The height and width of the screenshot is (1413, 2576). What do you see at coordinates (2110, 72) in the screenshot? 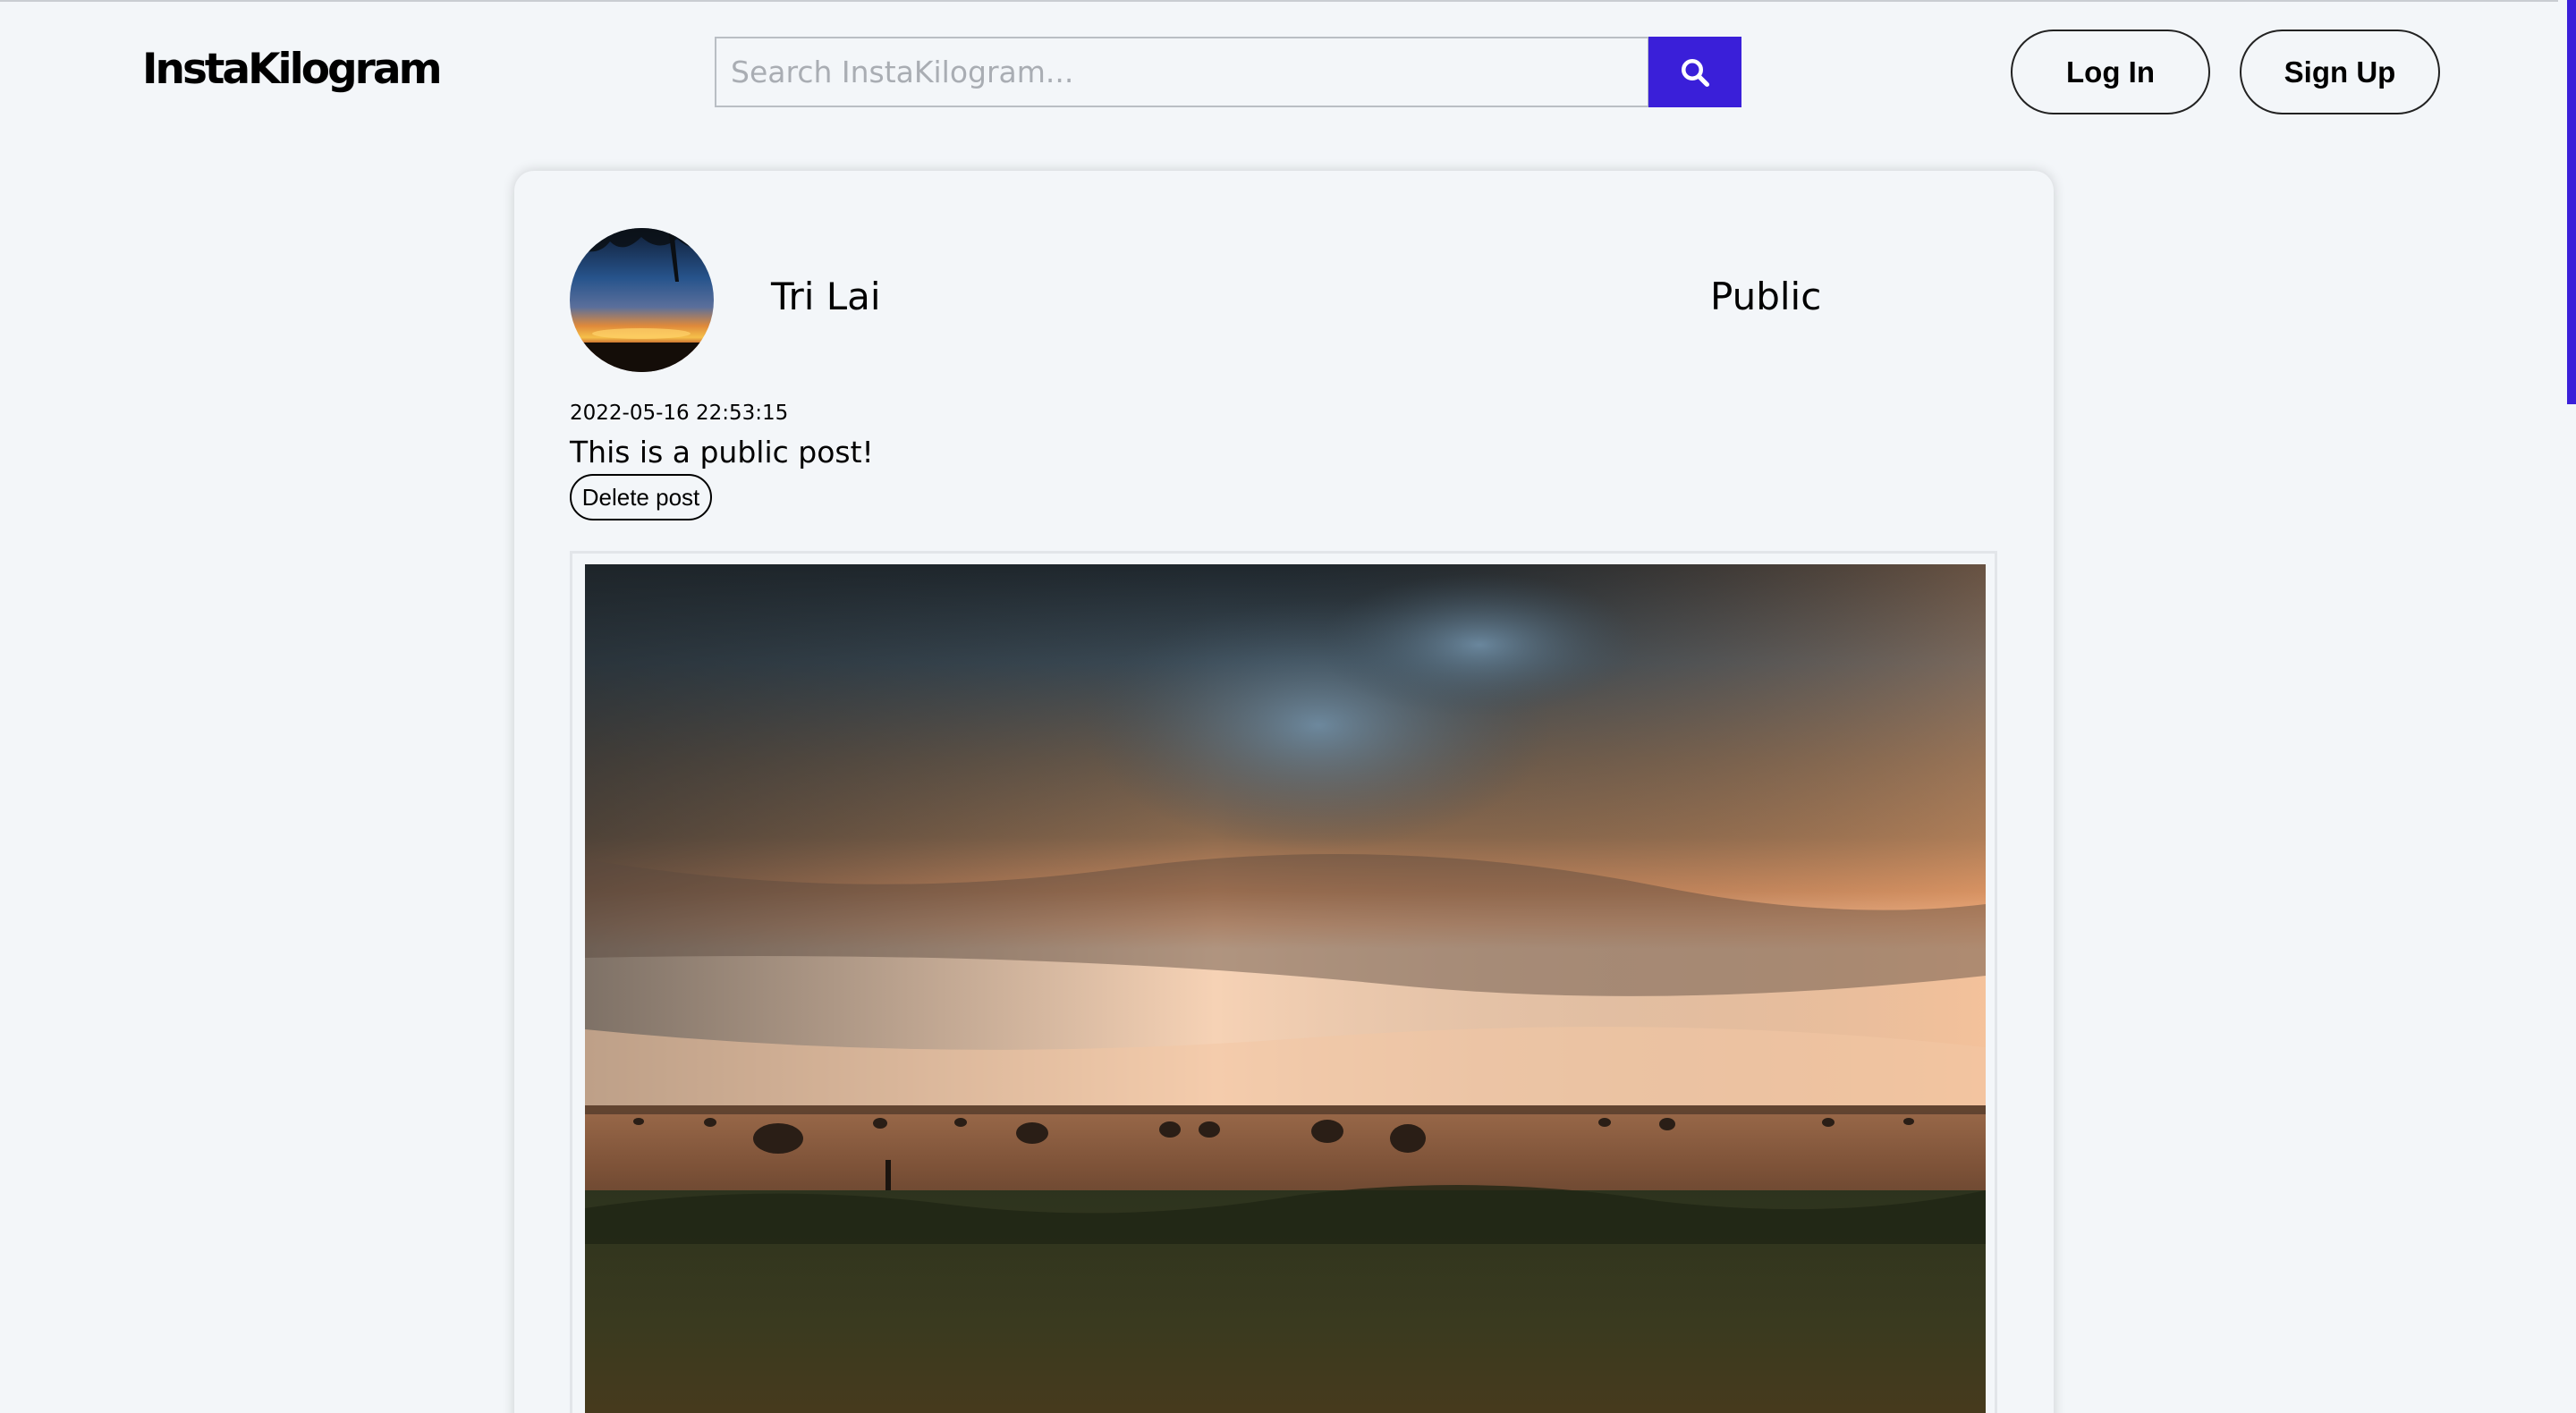
I see `login-button: Log In` at bounding box center [2110, 72].